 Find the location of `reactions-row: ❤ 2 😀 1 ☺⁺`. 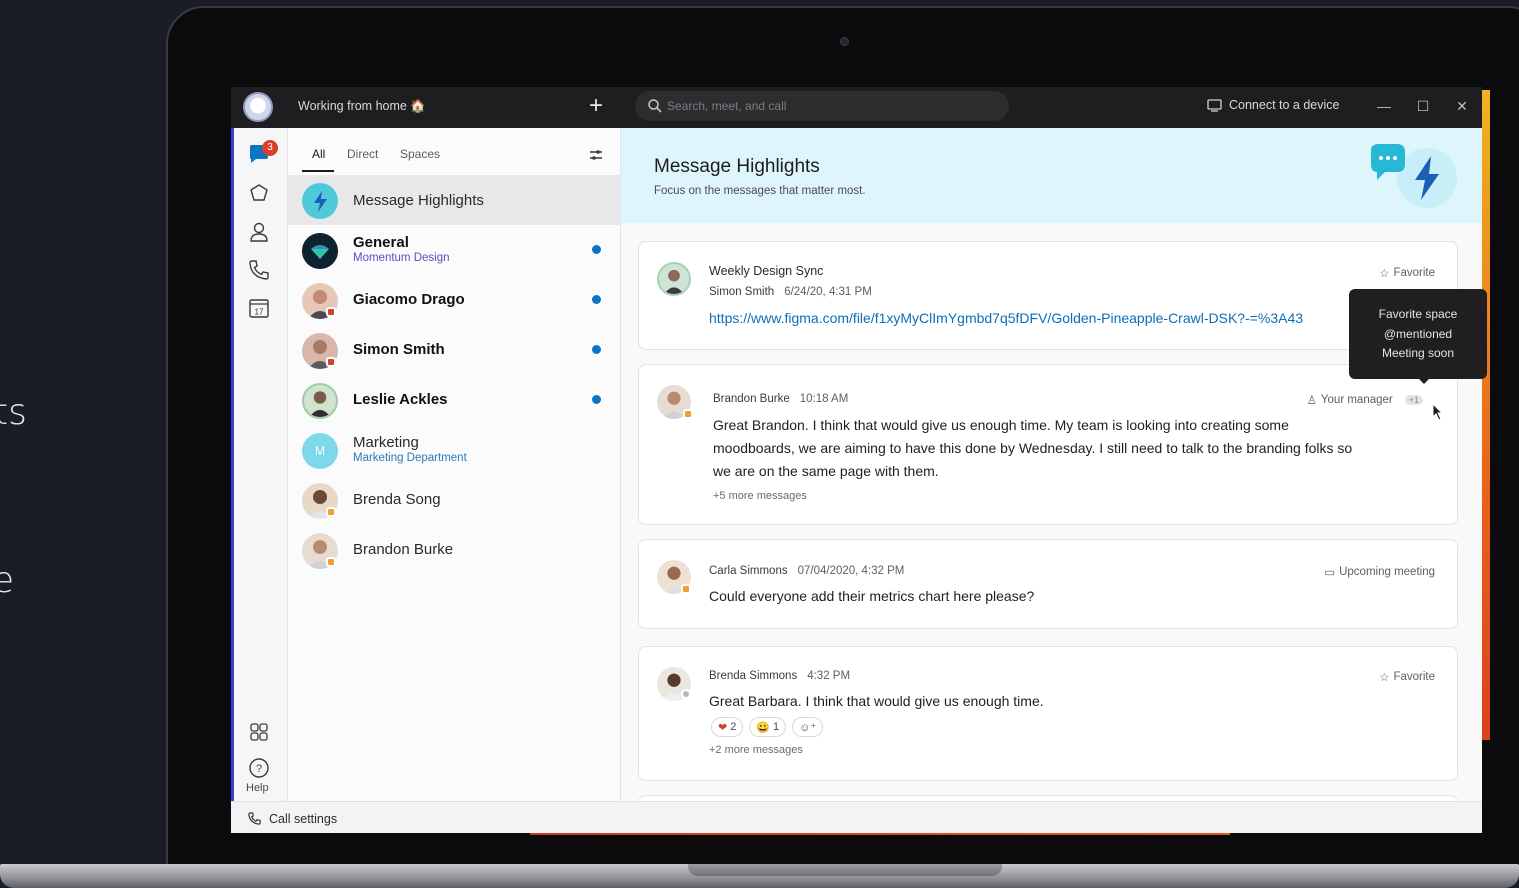

reactions-row: ❤ 2 😀 1 ☺⁺ is located at coordinates (767, 727).